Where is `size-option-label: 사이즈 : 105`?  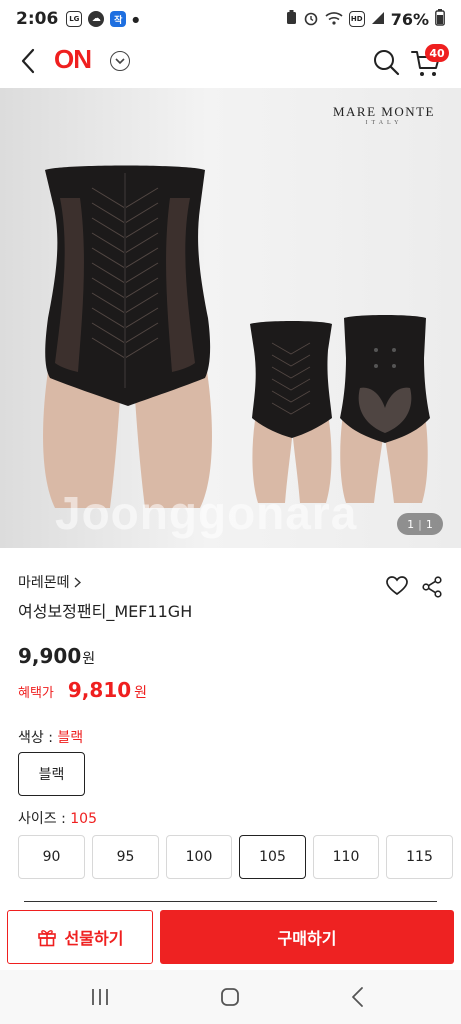 size-option-label: 사이즈 : 105 is located at coordinates (57, 818).